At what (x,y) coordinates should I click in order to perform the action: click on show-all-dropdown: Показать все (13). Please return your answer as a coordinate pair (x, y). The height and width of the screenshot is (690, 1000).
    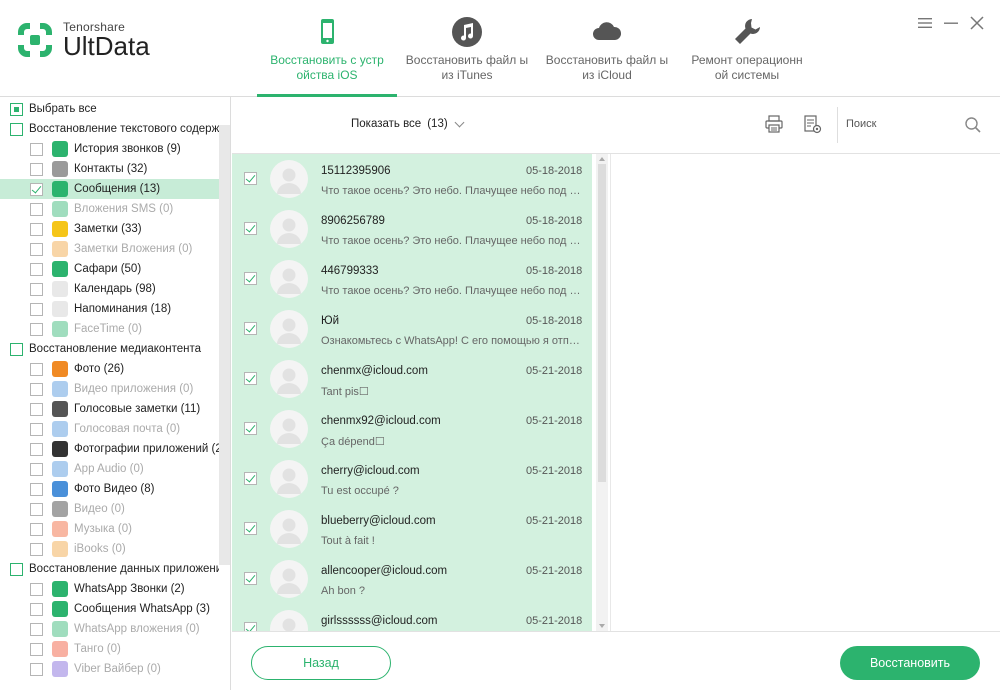
    Looking at the image, I should click on (408, 123).